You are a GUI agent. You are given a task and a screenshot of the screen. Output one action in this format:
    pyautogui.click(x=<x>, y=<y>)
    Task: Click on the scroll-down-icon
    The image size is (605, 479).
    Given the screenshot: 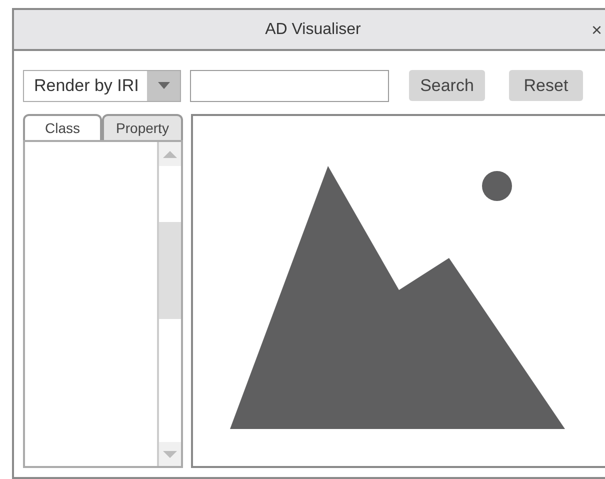 What is the action you would take?
    pyautogui.click(x=170, y=454)
    